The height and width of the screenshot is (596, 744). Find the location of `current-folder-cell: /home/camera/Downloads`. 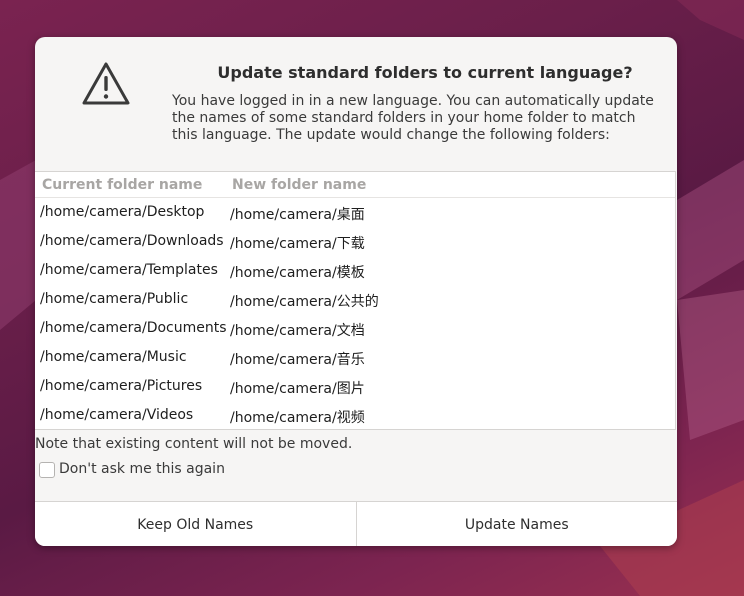

current-folder-cell: /home/camera/Downloads is located at coordinates (132, 241).